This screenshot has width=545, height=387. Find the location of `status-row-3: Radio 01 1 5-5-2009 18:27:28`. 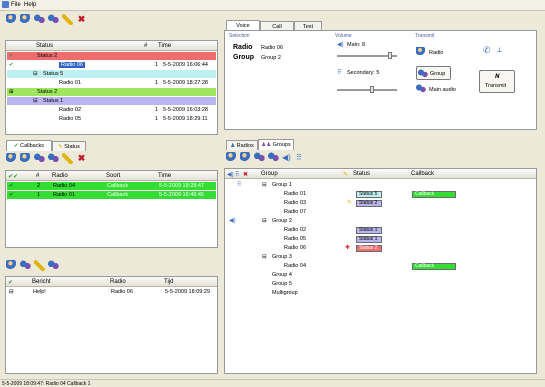

status-row-3: Radio 01 1 5-5-2009 18:27:28 is located at coordinates (111, 83).